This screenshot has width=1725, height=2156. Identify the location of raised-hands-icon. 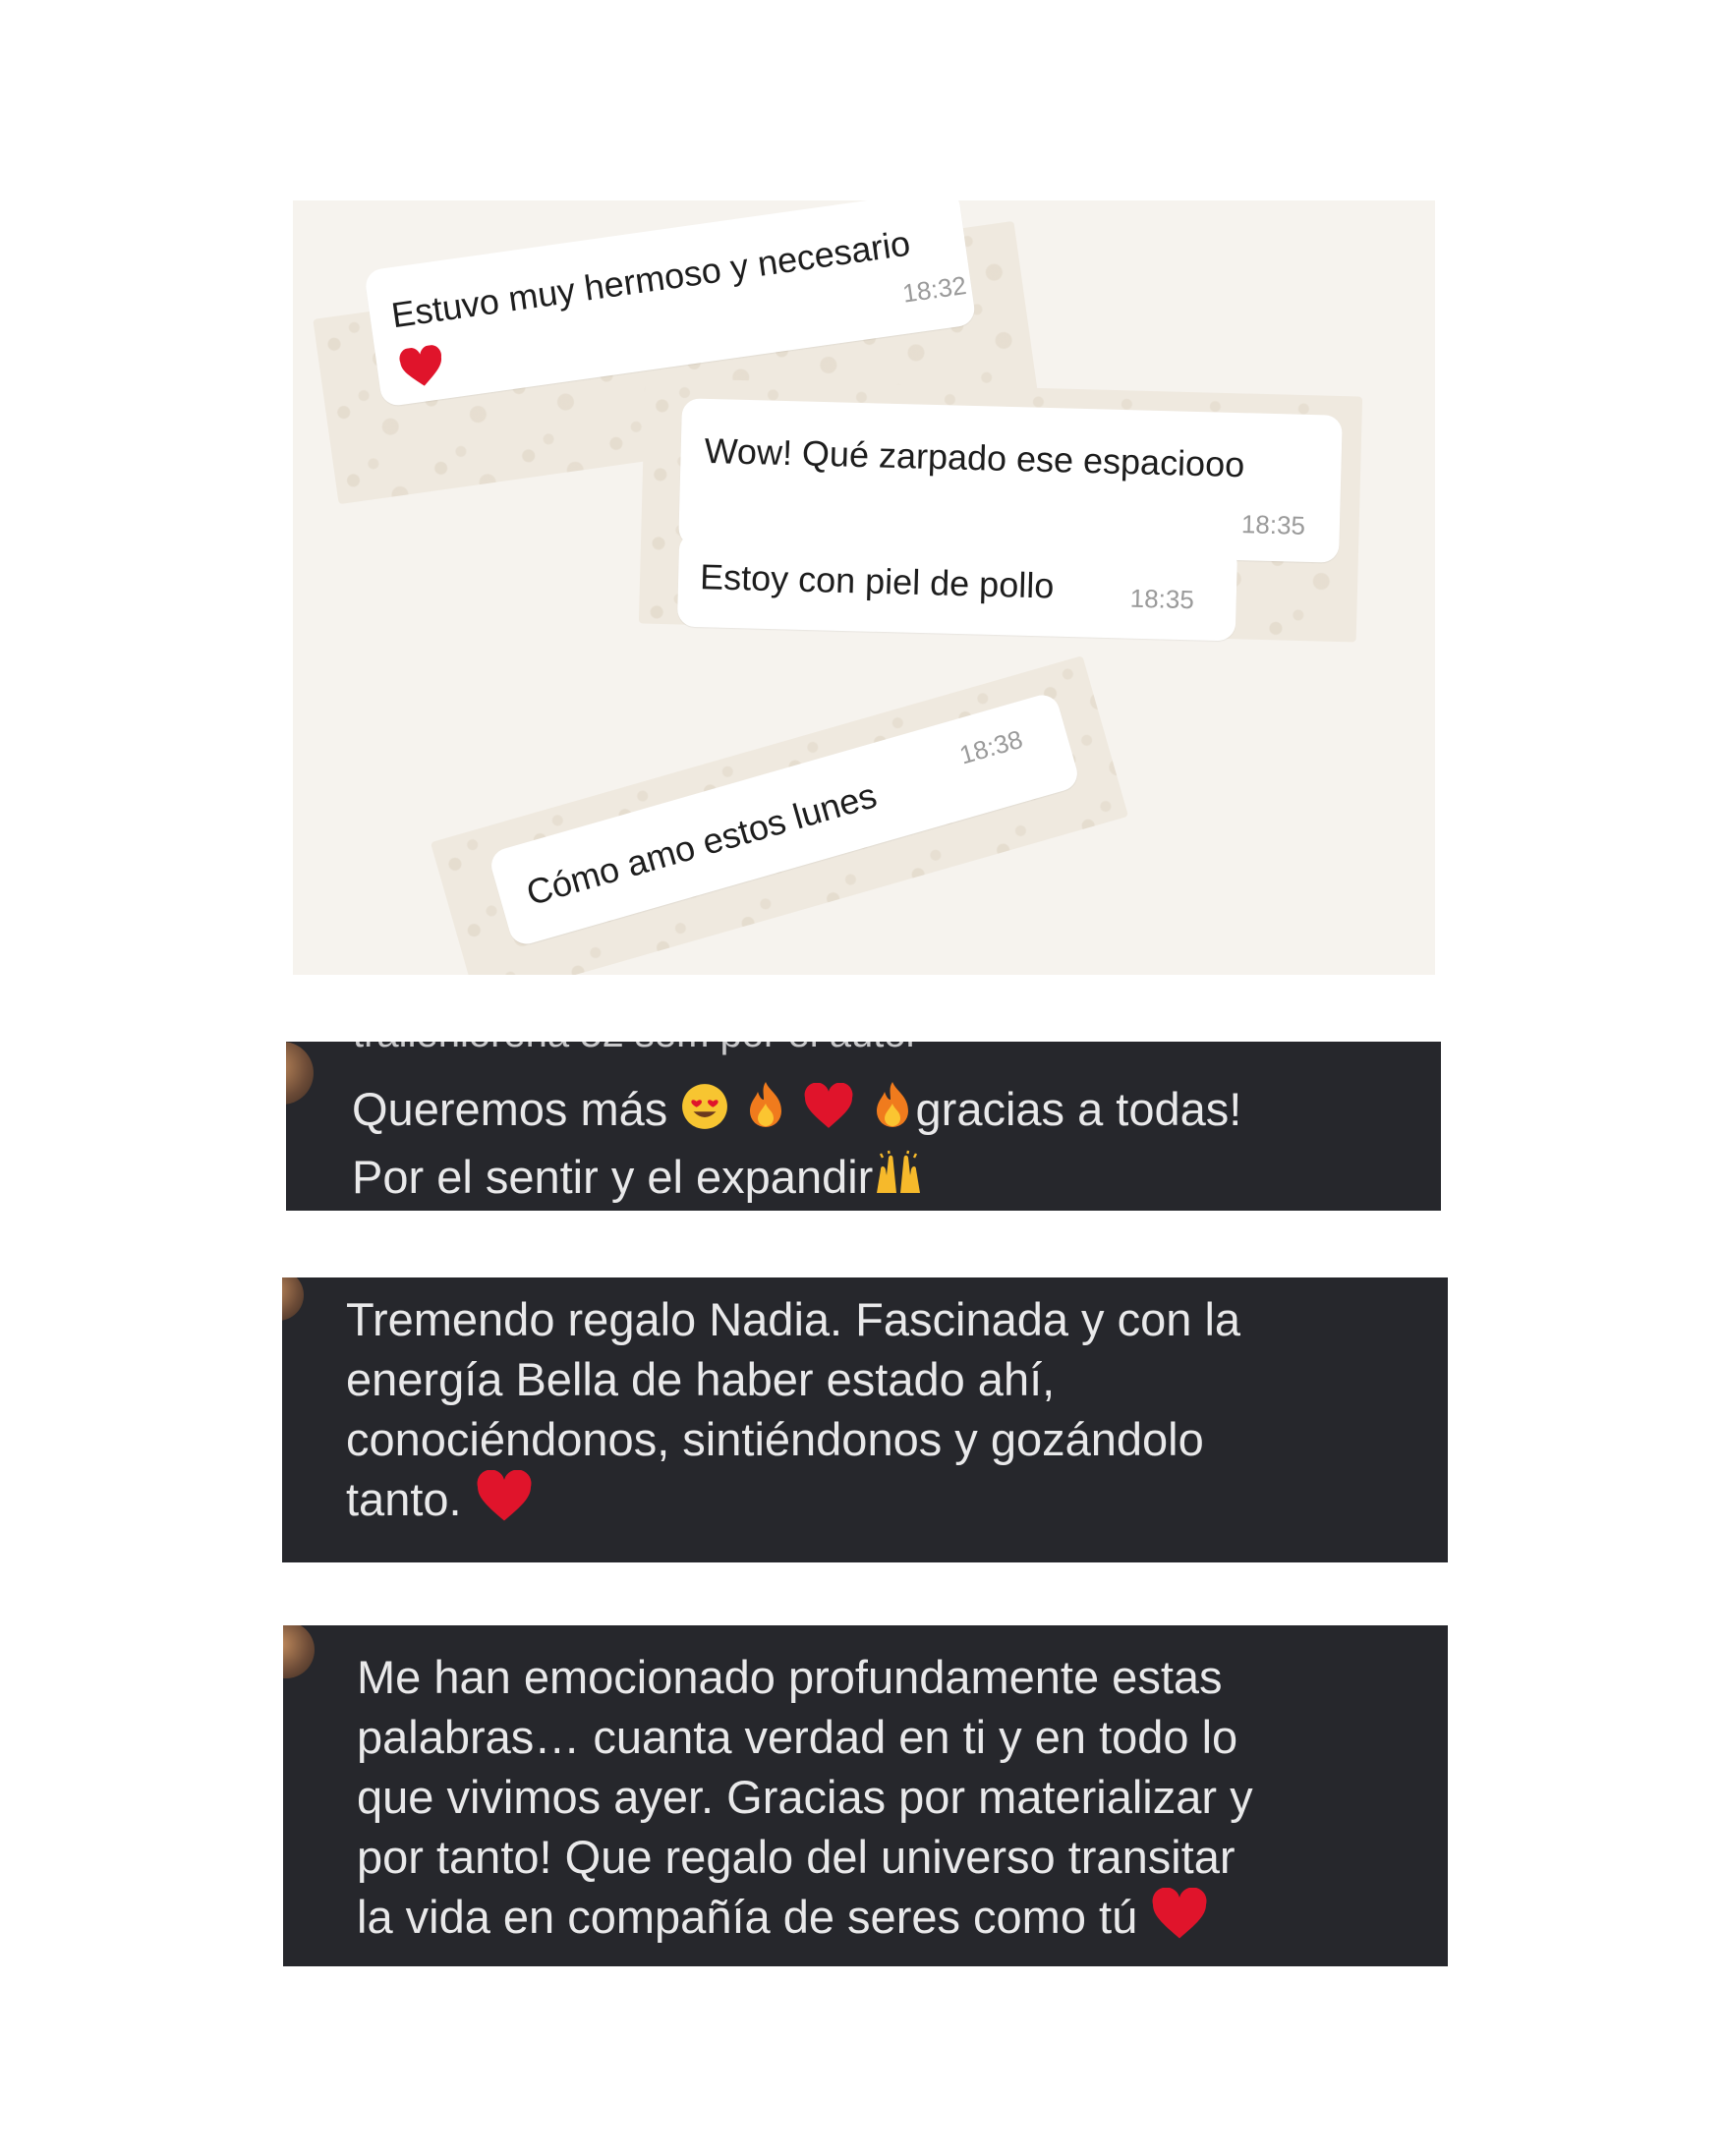
(898, 1180).